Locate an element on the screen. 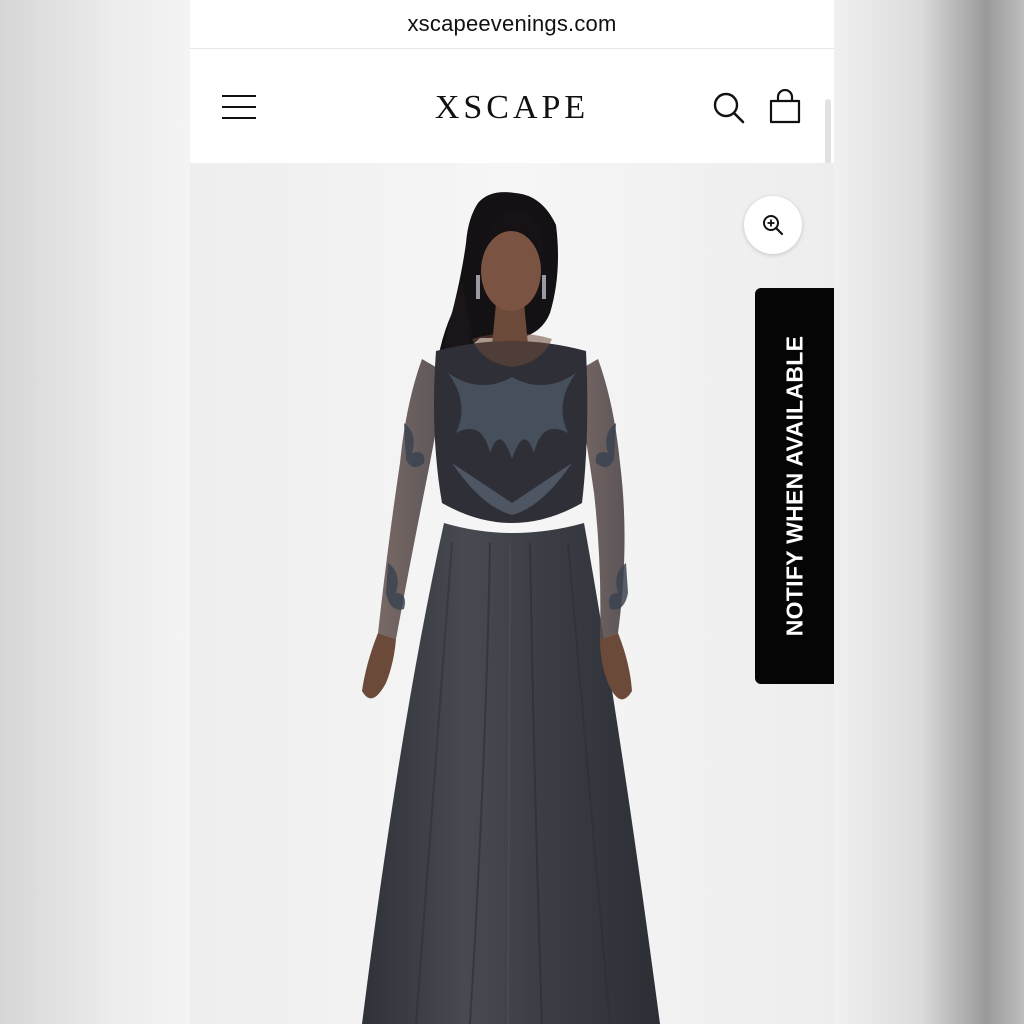  site-header: XSCAPE is located at coordinates (512, 159).